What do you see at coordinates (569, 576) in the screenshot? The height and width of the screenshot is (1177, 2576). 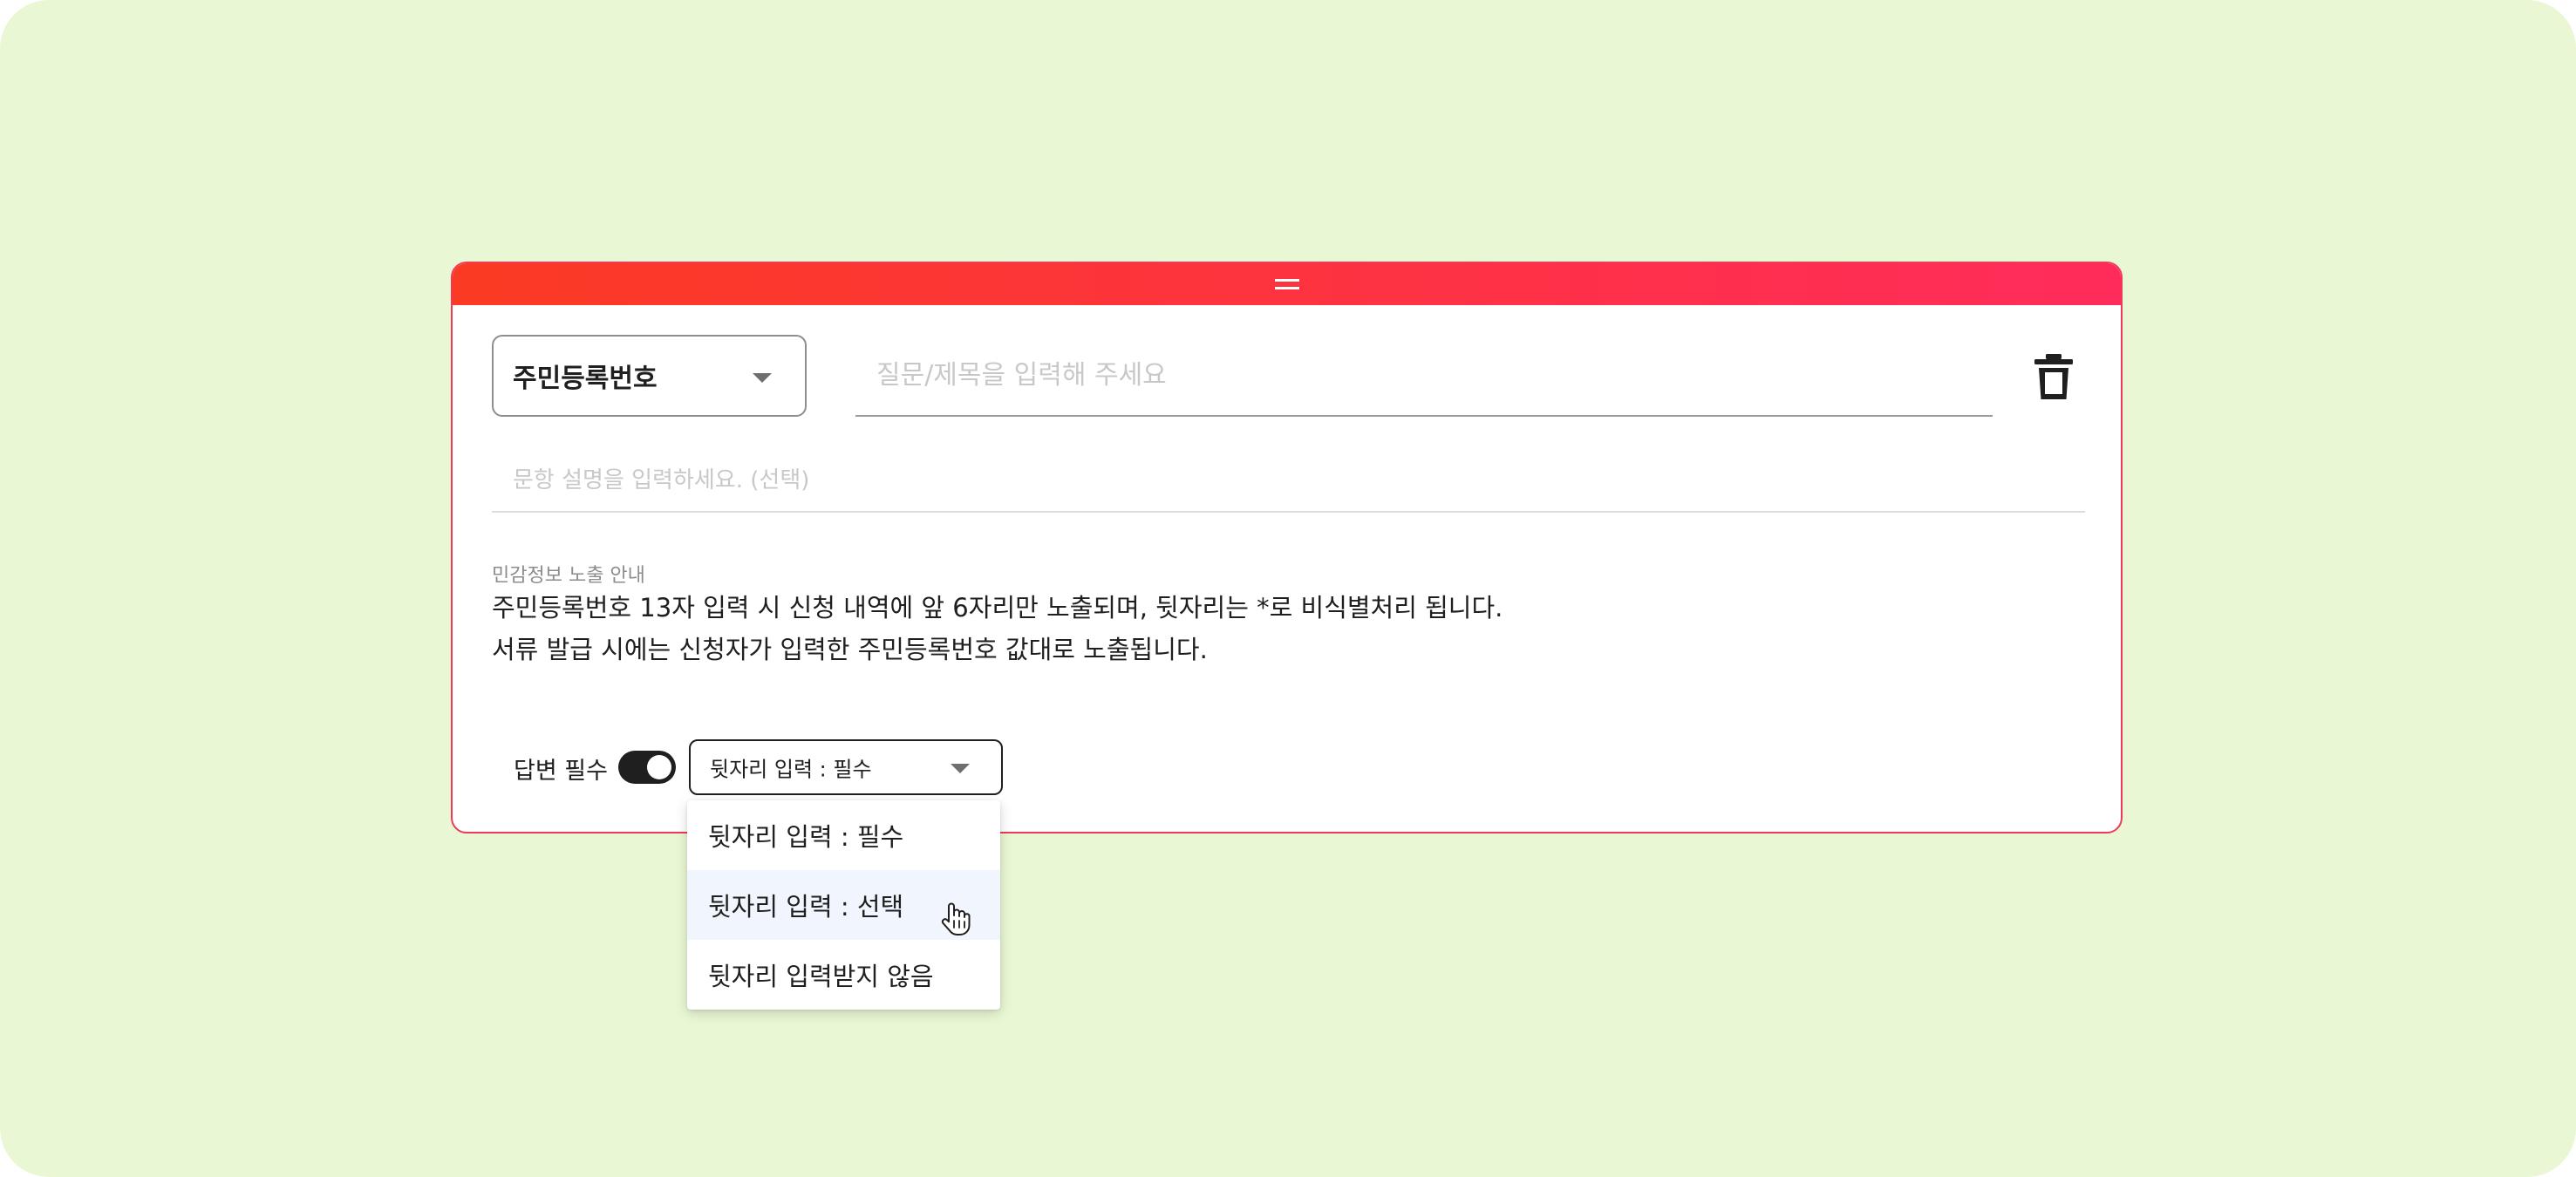 I see `sensitive-info-notice-title: 민감정보 노출 안내` at bounding box center [569, 576].